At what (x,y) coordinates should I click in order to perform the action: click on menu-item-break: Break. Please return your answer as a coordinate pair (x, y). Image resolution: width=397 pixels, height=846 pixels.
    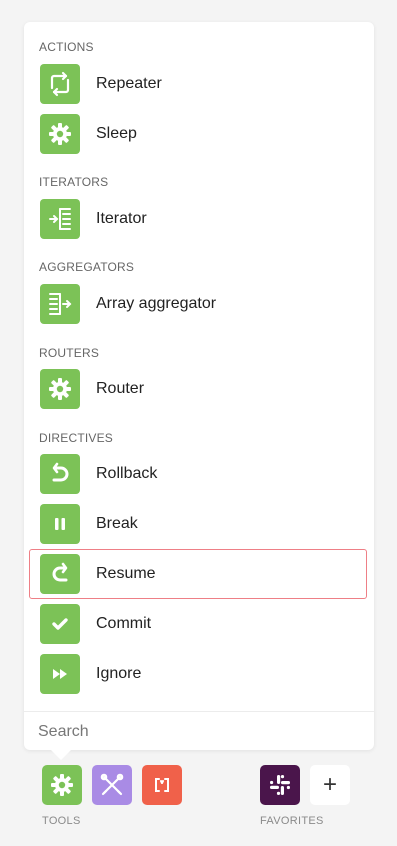
    Looking at the image, I should click on (198, 524).